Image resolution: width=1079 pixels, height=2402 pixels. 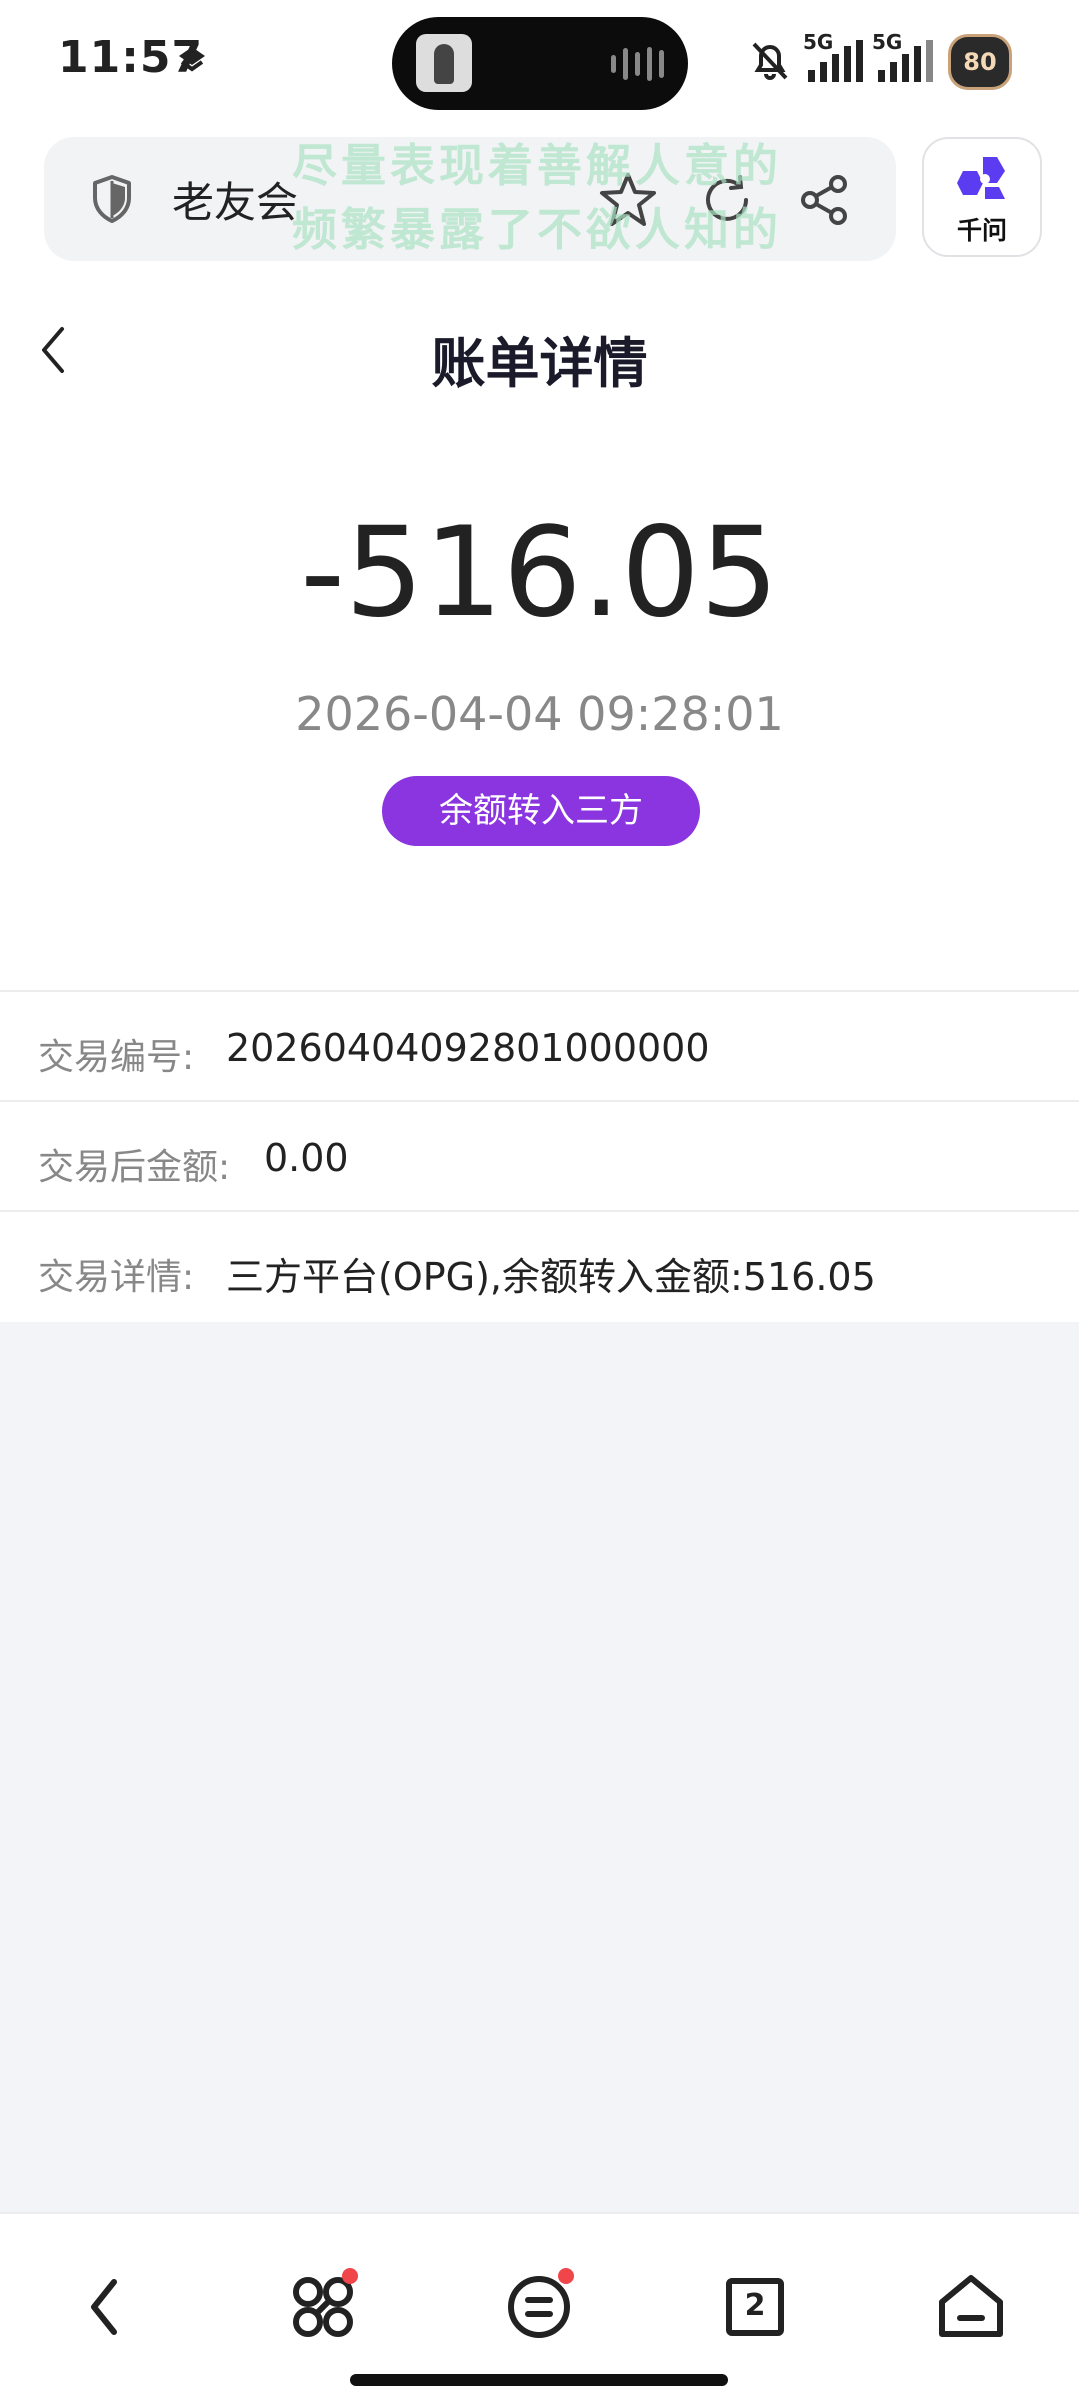 I want to click on battery-level: 80, so click(x=980, y=62).